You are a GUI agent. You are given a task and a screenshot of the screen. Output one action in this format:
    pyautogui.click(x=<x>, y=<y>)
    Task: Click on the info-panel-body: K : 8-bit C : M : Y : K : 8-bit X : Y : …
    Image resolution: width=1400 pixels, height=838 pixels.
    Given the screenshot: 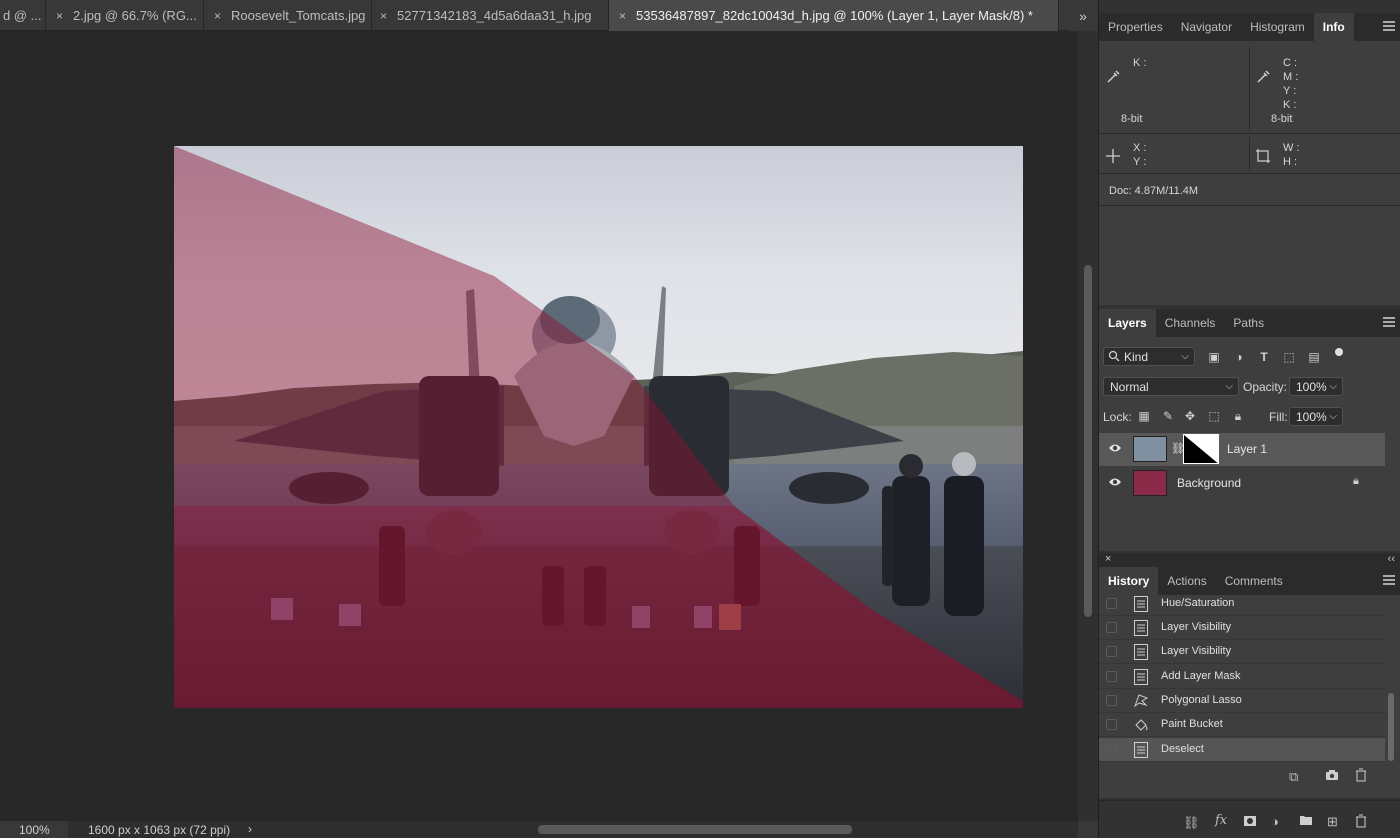 What is the action you would take?
    pyautogui.click(x=1249, y=173)
    